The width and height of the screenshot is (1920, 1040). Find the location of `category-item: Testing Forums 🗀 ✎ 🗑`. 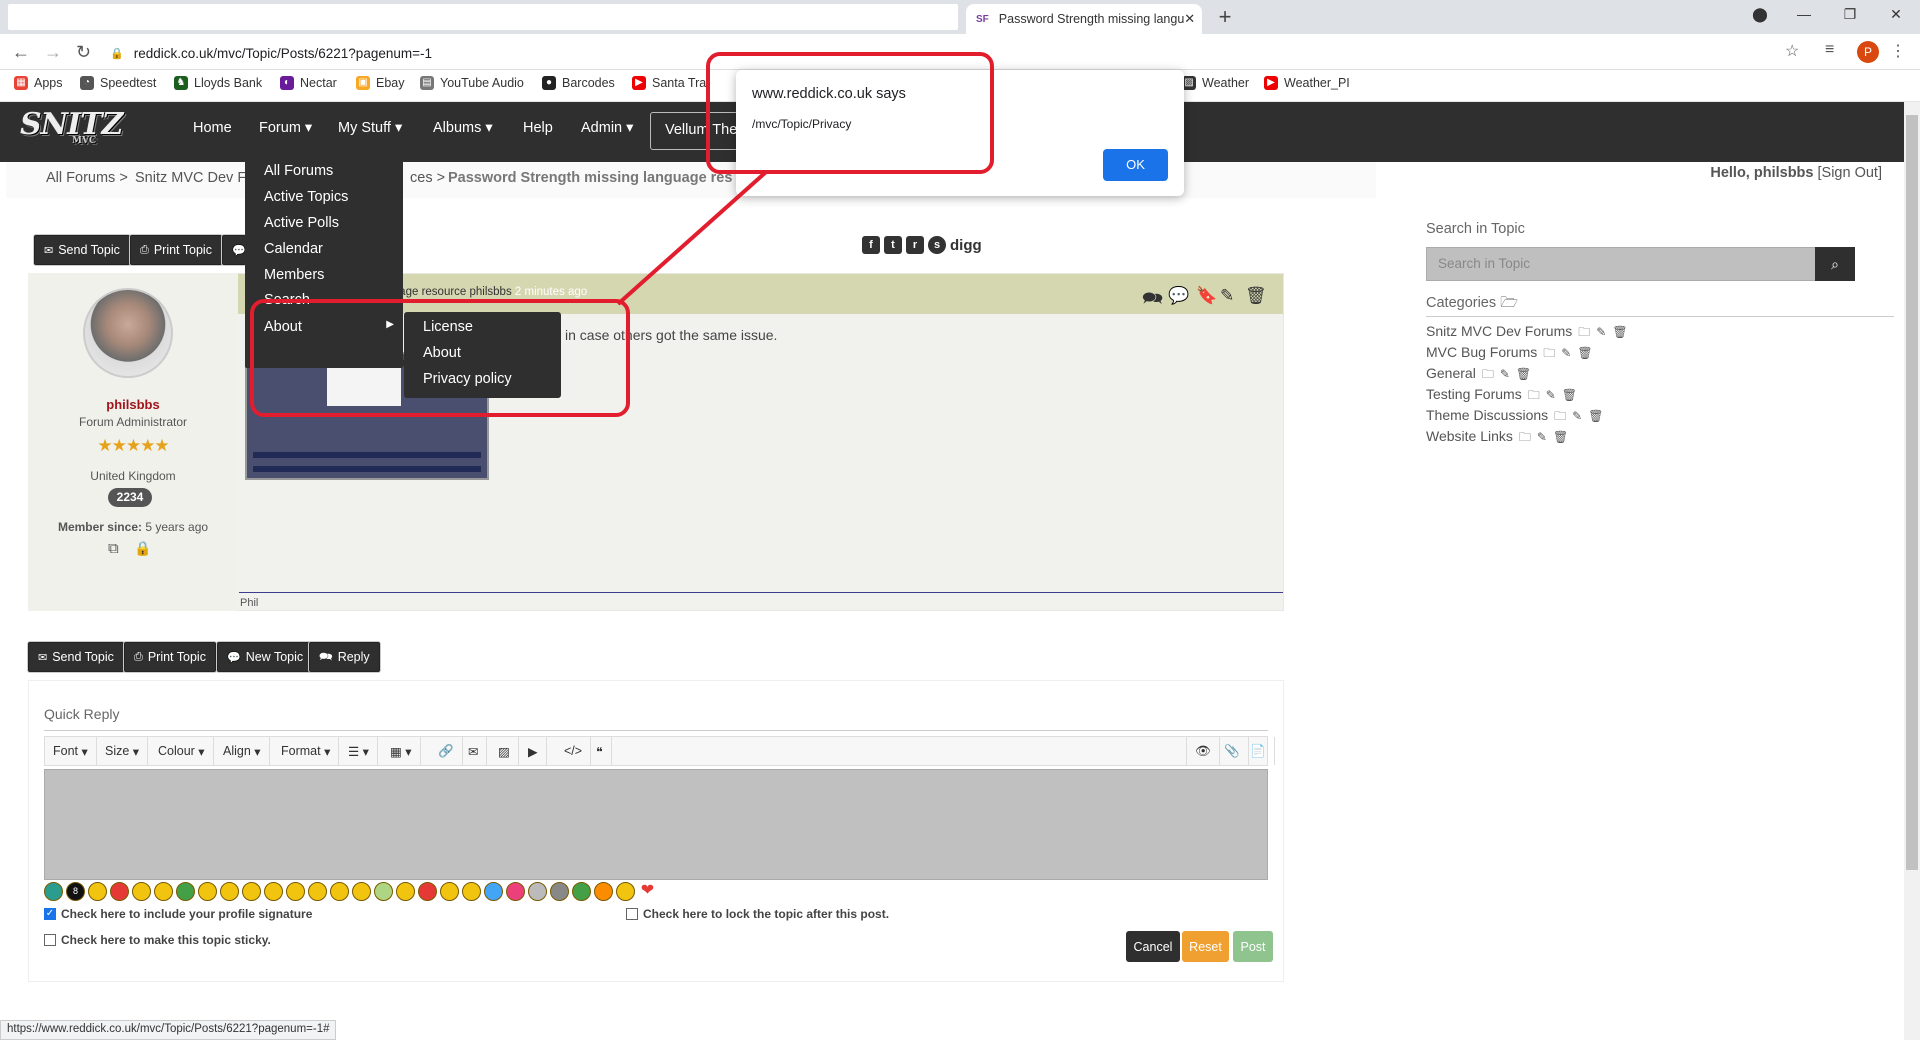

category-item: Testing Forums 🗀 ✎ 🗑 is located at coordinates (1501, 396).